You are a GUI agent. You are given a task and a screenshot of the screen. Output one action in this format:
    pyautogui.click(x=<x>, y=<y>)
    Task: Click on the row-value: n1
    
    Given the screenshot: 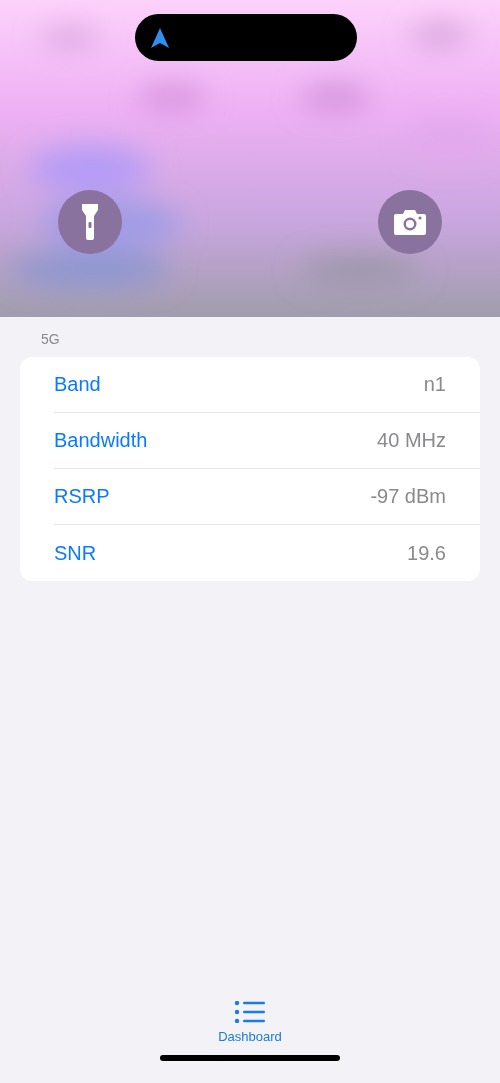 What is the action you would take?
    pyautogui.click(x=434, y=384)
    